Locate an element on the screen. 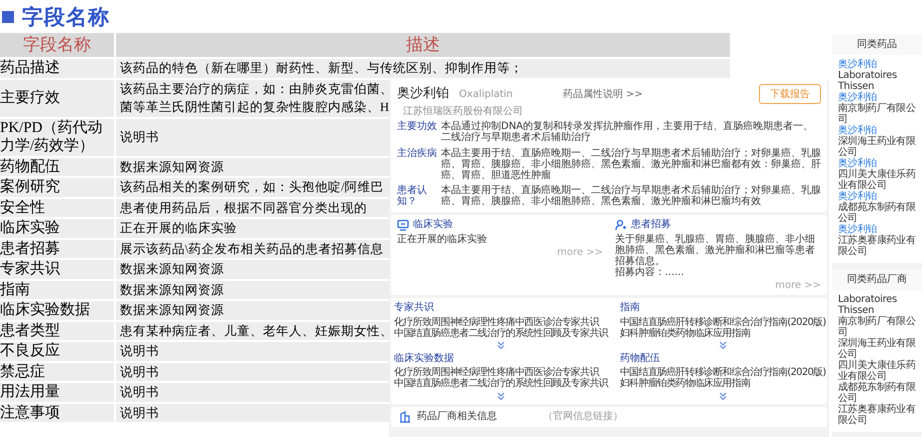  field-name-cell: 临床实验 is located at coordinates (57, 228).